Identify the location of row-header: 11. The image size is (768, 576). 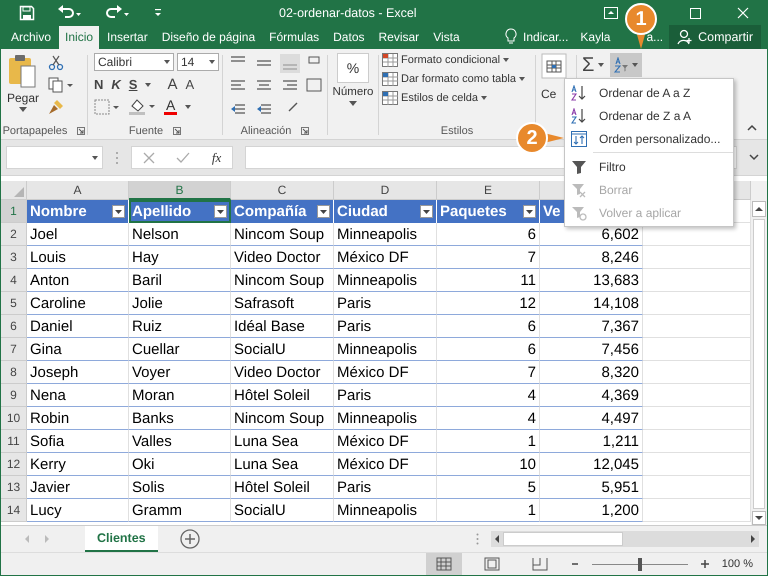
(14, 441).